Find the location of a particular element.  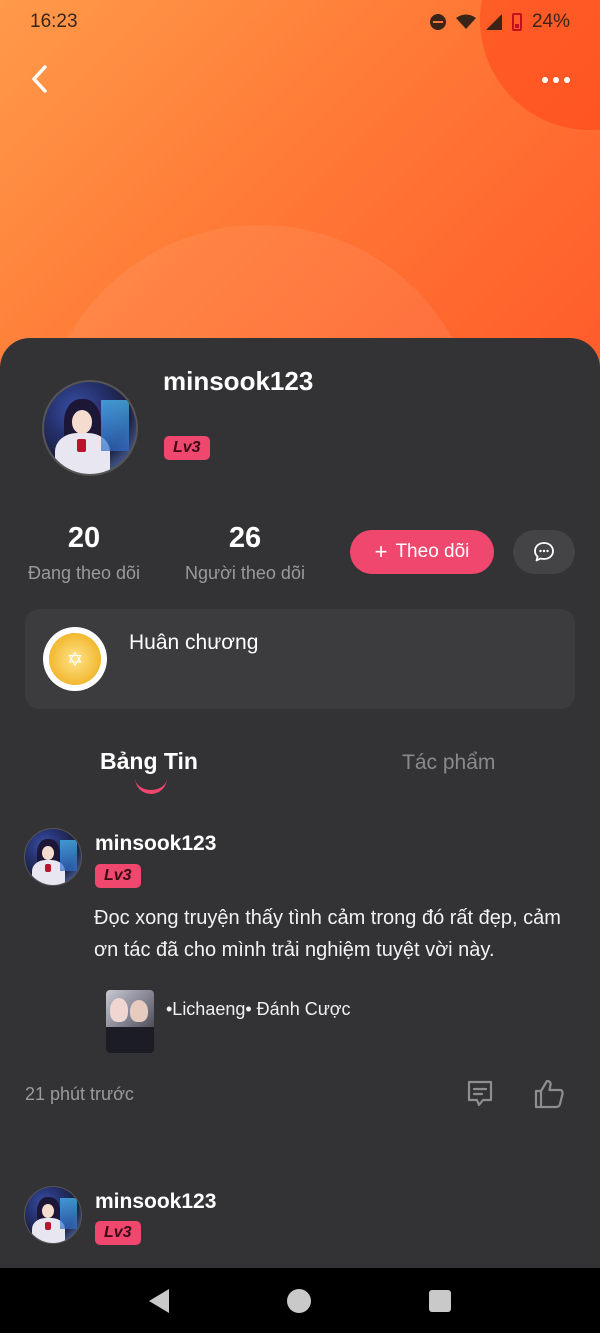

book-title: •Lichaeng• Đánh Cược is located at coordinates (258, 1009).